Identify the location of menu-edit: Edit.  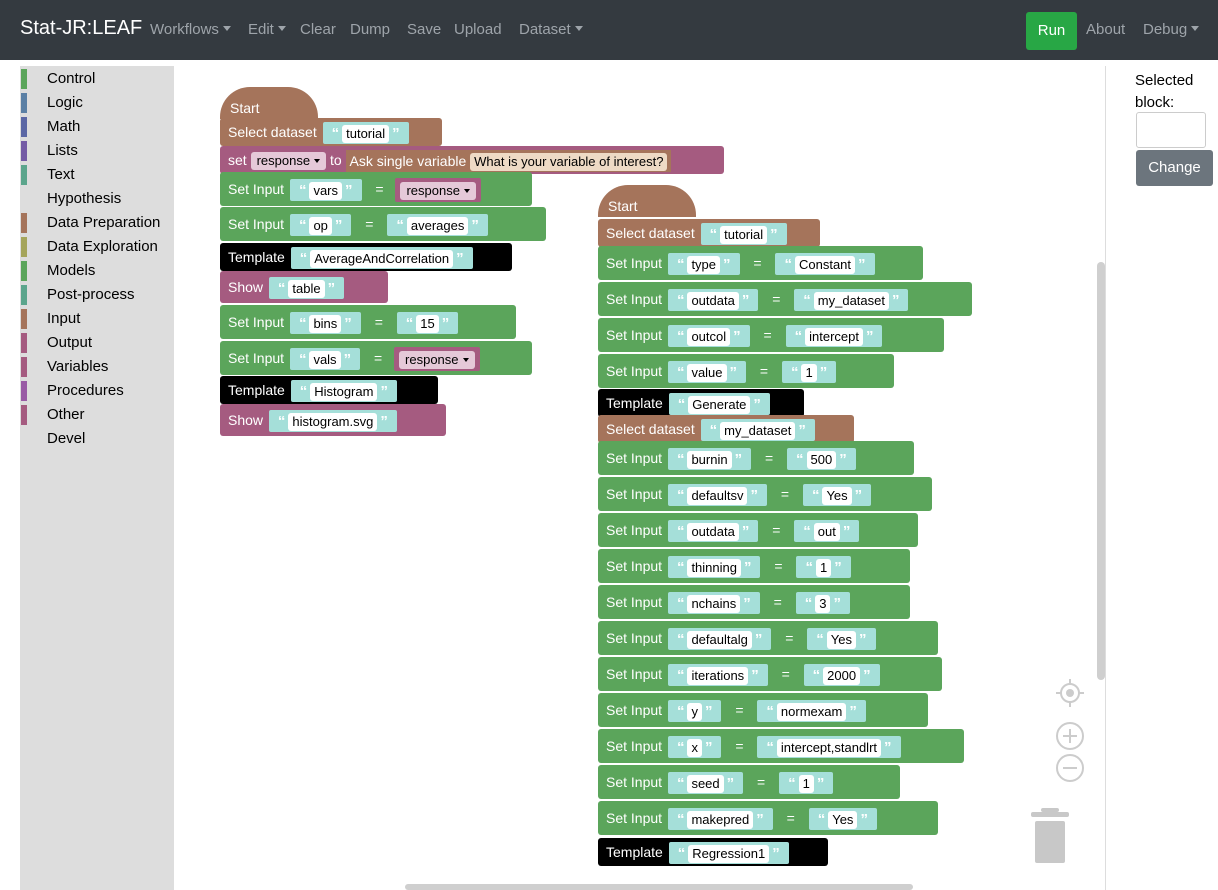
(267, 29).